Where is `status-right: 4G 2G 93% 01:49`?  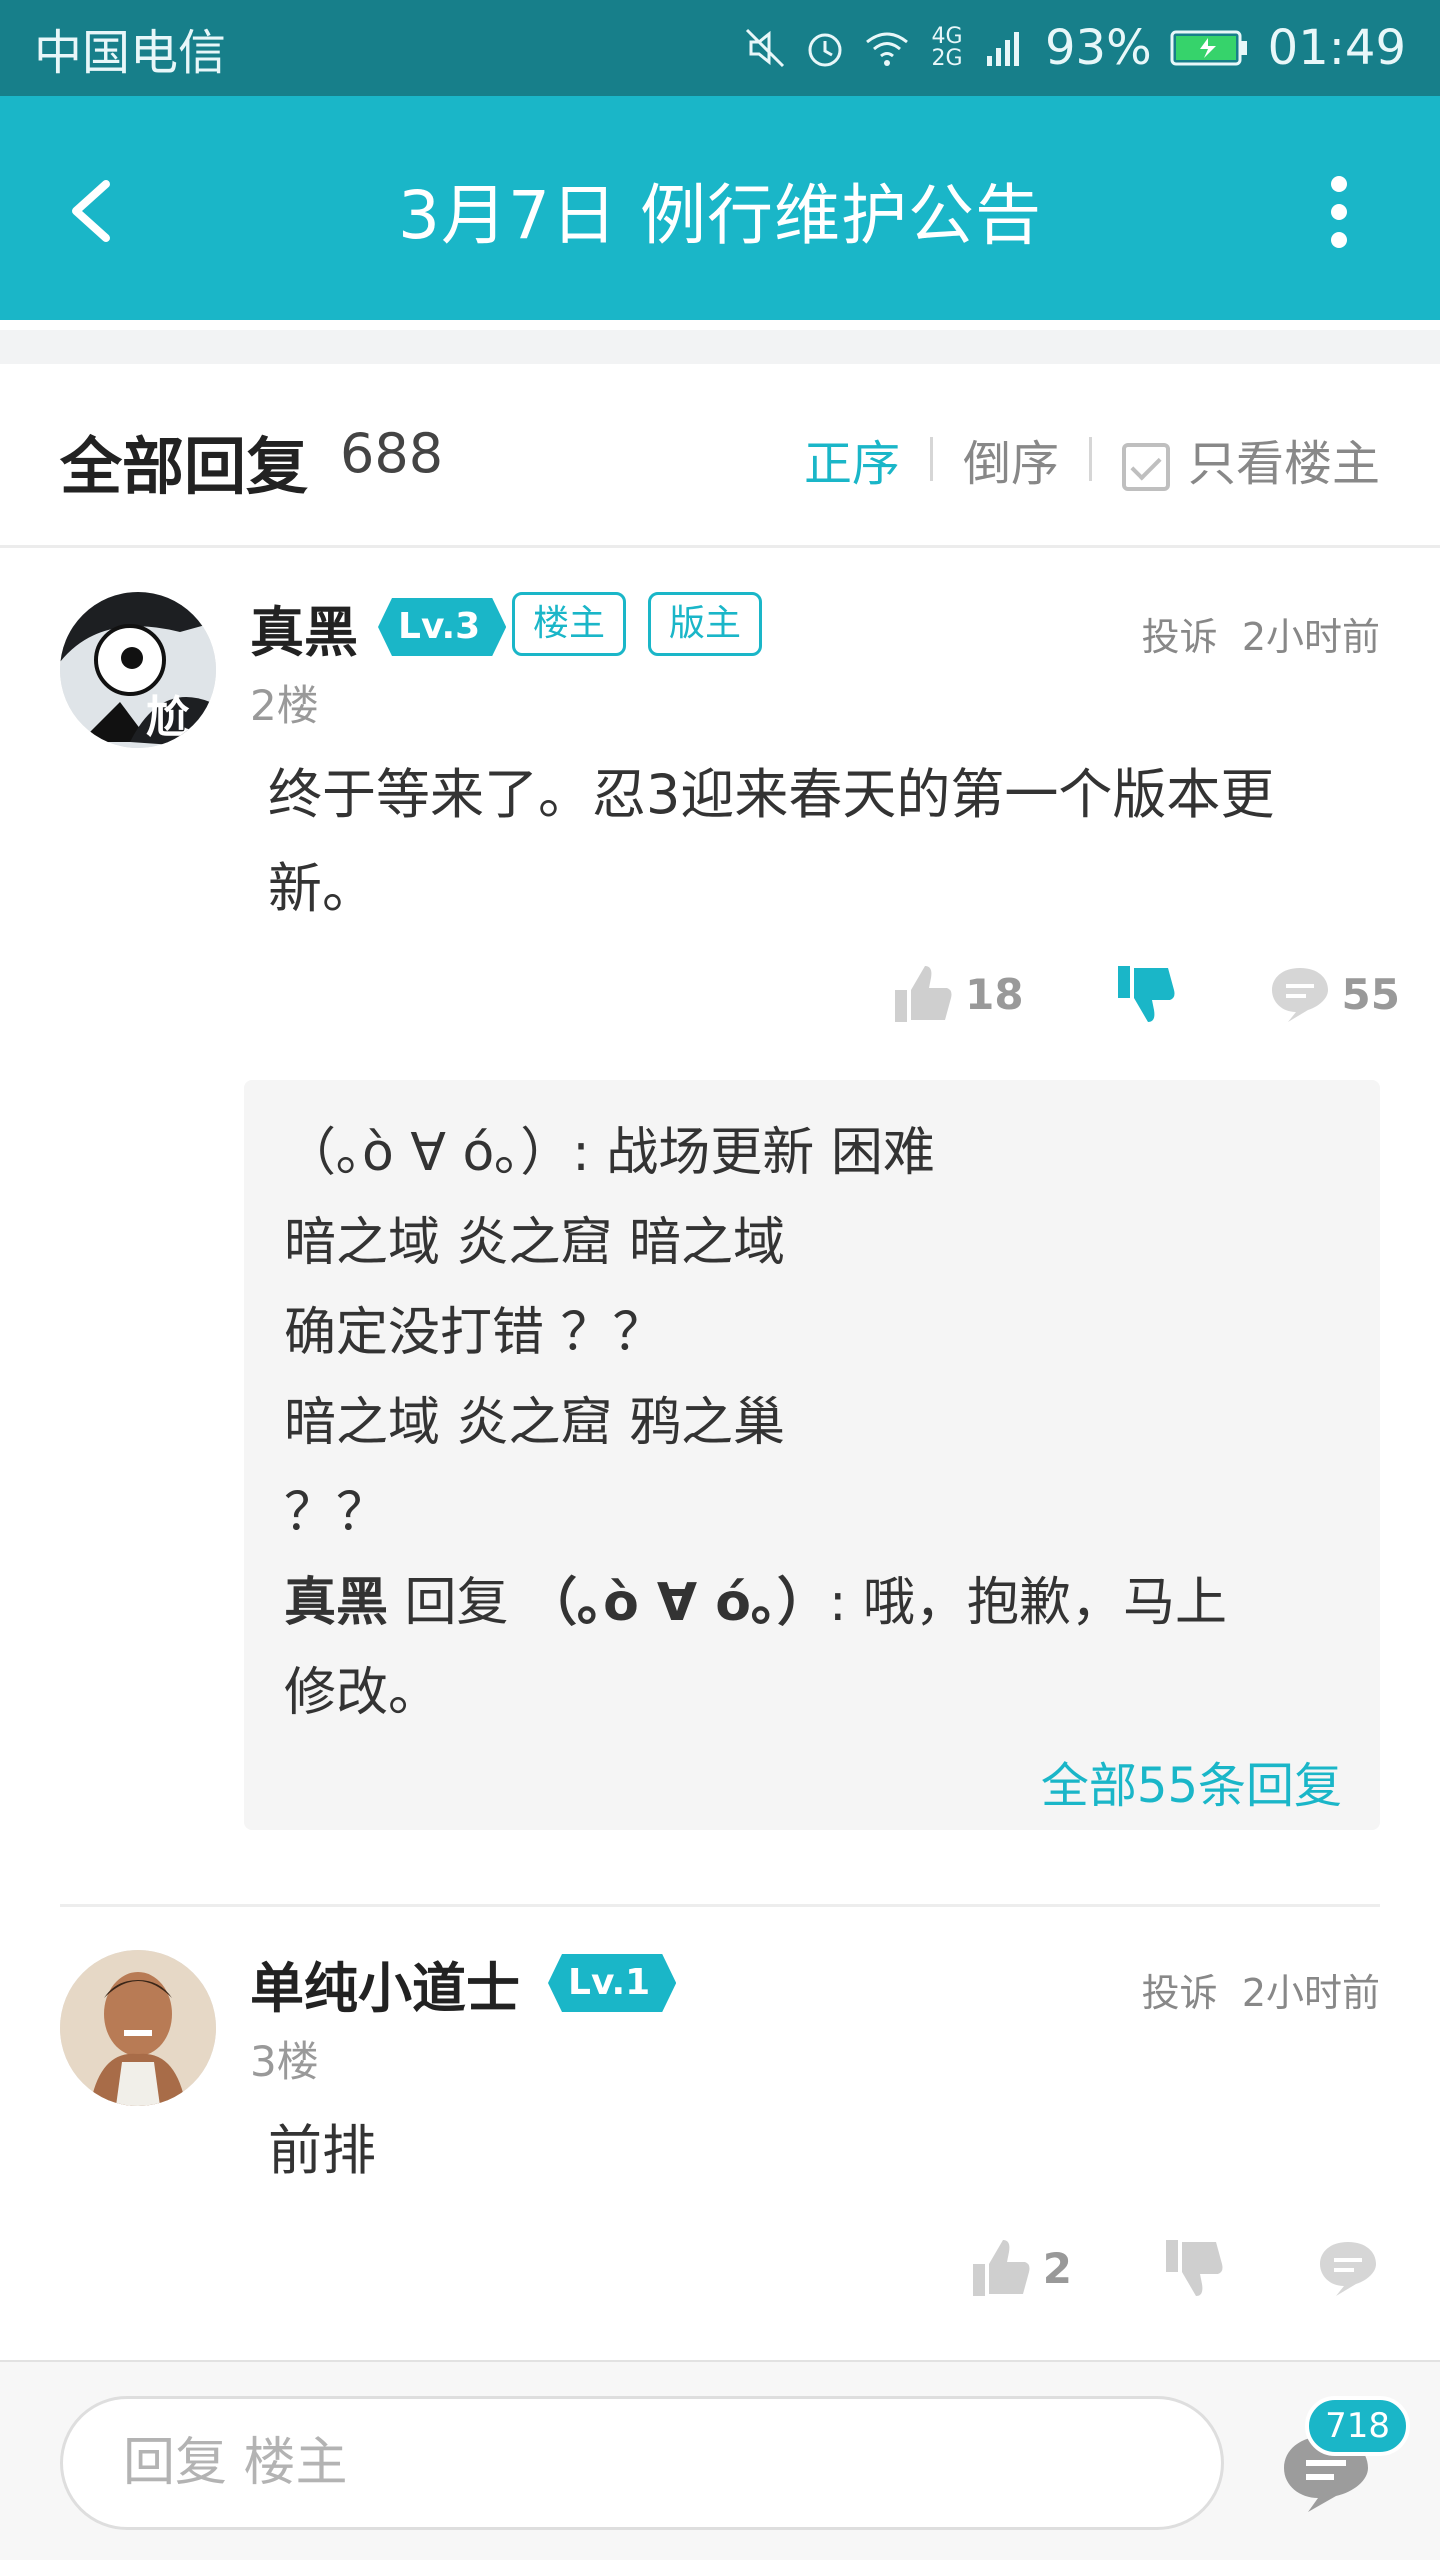 status-right: 4G 2G 93% 01:49 is located at coordinates (1074, 48).